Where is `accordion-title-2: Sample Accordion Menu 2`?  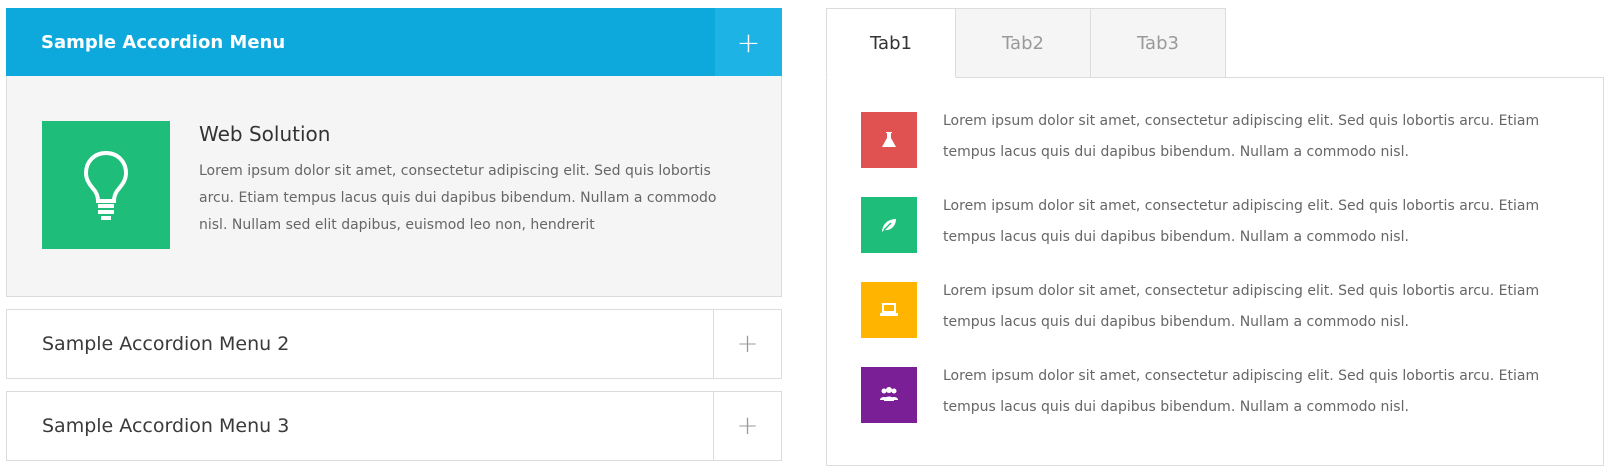
accordion-title-2: Sample Accordion Menu 2 is located at coordinates (166, 344).